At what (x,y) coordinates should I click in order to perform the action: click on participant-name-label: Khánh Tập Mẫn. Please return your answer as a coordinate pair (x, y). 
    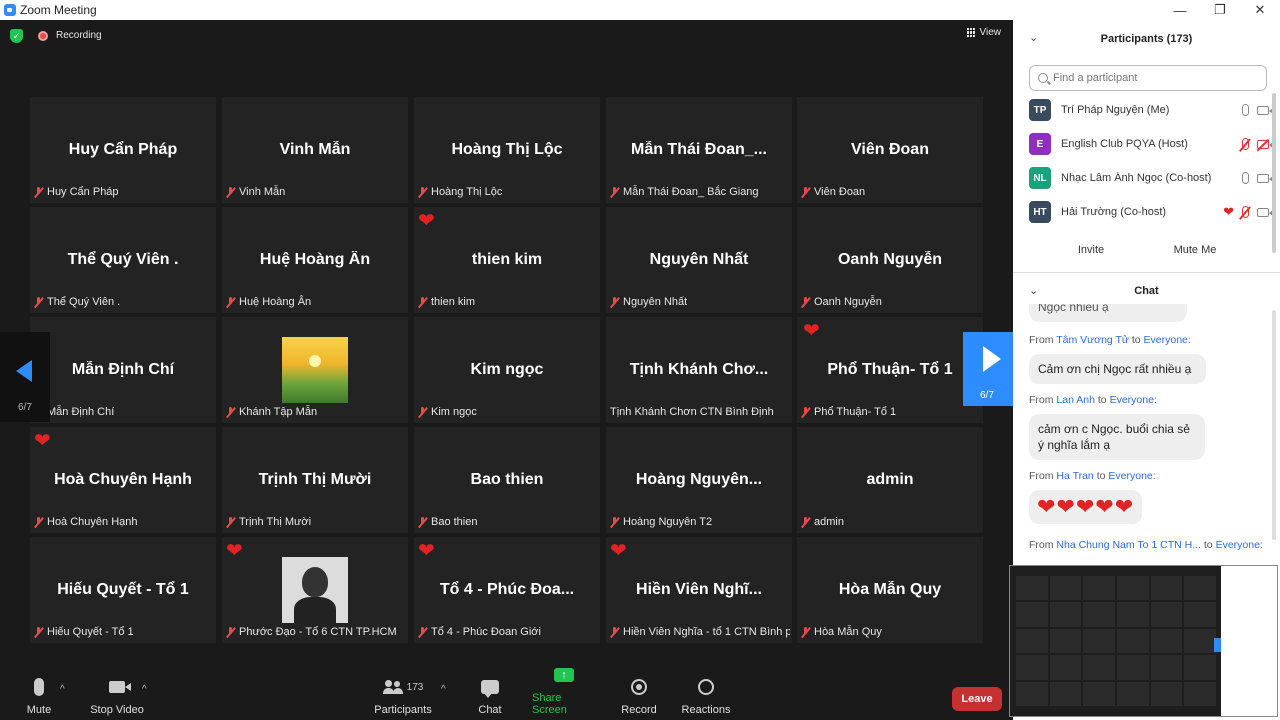
    Looking at the image, I should click on (271, 412).